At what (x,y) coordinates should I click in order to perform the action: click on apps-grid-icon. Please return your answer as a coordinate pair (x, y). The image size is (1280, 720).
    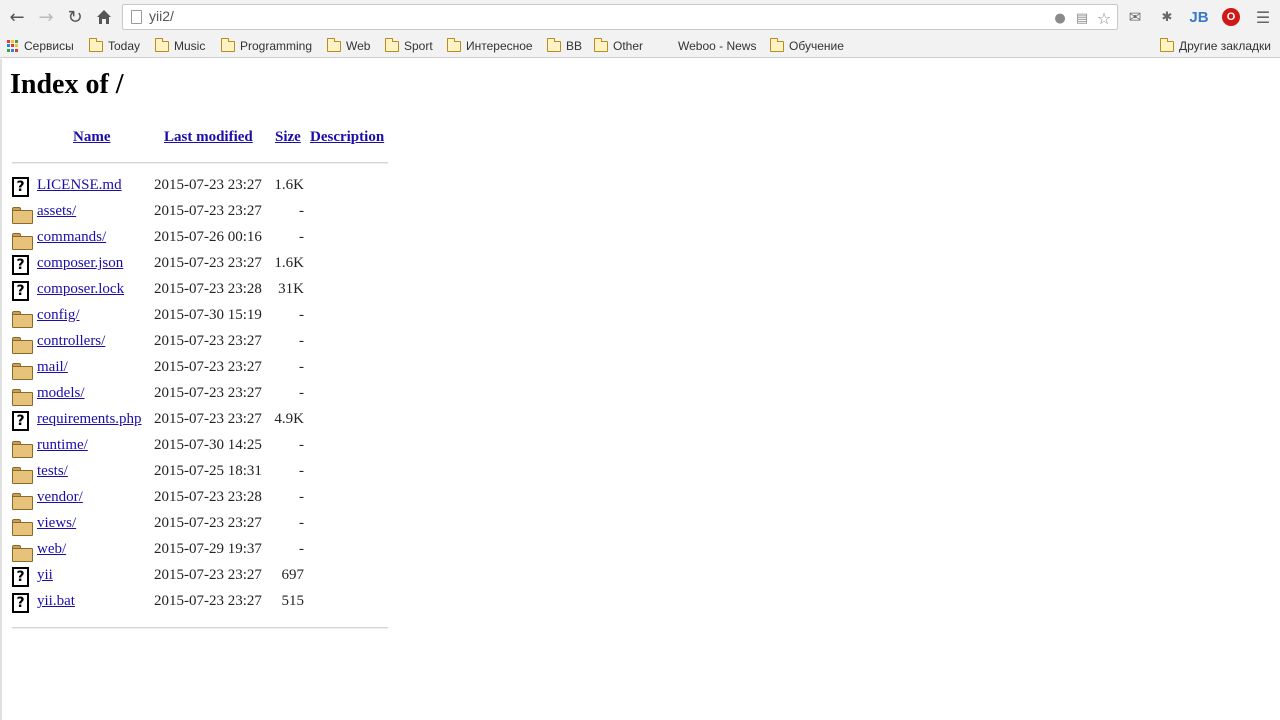
    Looking at the image, I should click on (13, 46).